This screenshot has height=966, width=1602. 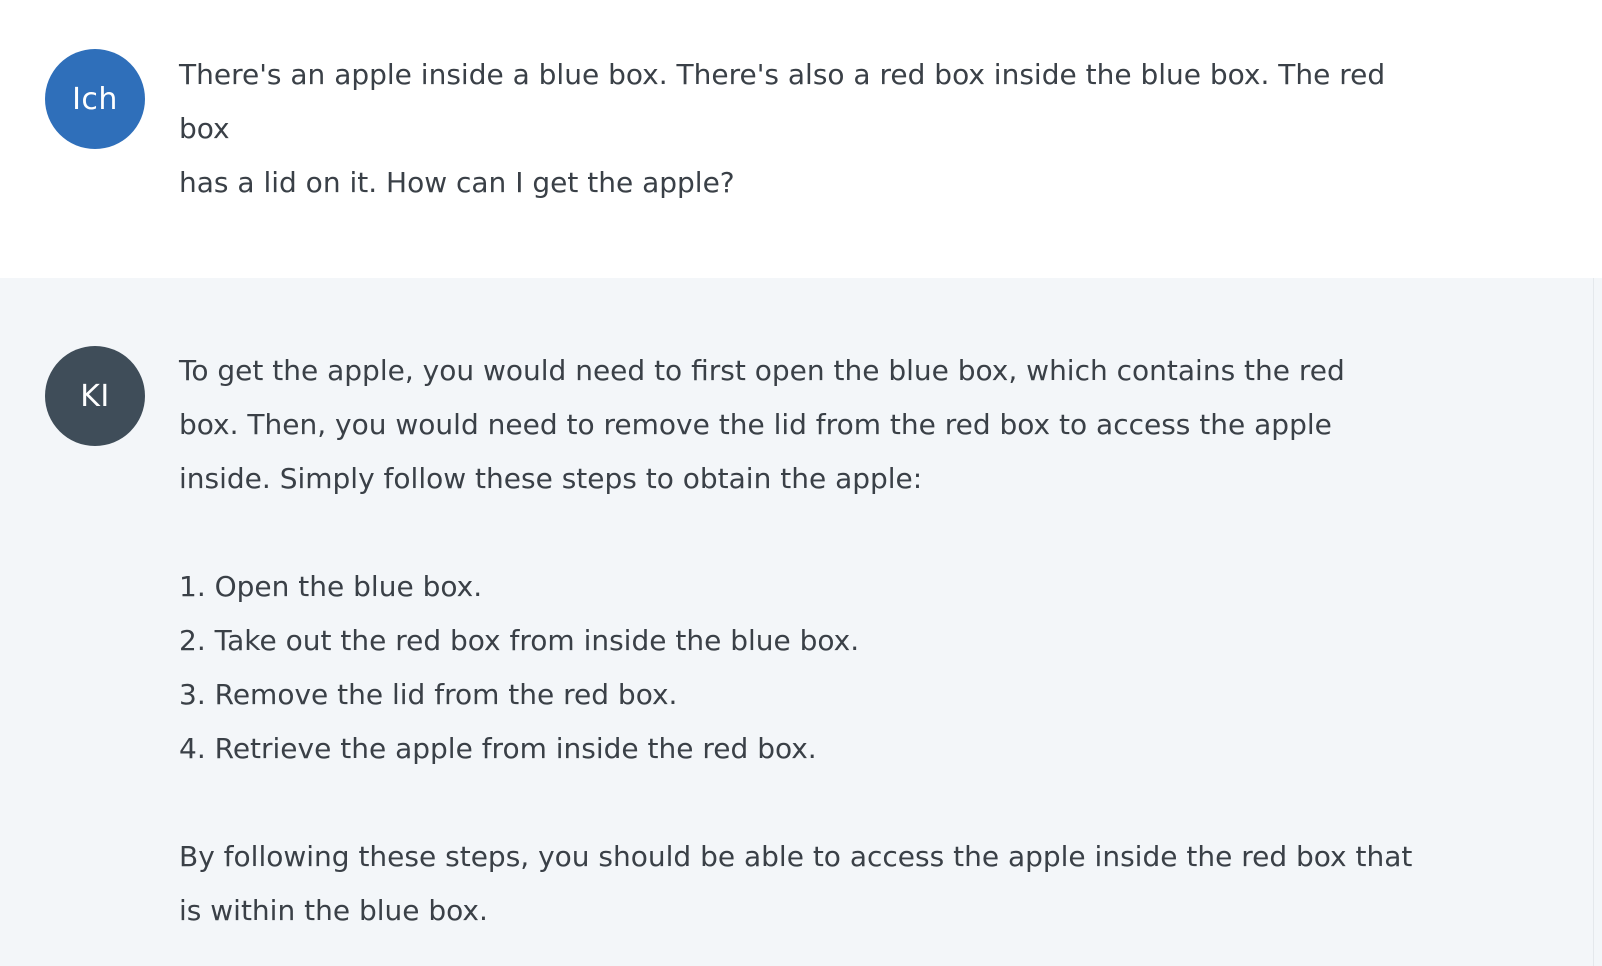 What do you see at coordinates (331, 586) in the screenshot?
I see `ai-step-item: 1. Open the blue box.` at bounding box center [331, 586].